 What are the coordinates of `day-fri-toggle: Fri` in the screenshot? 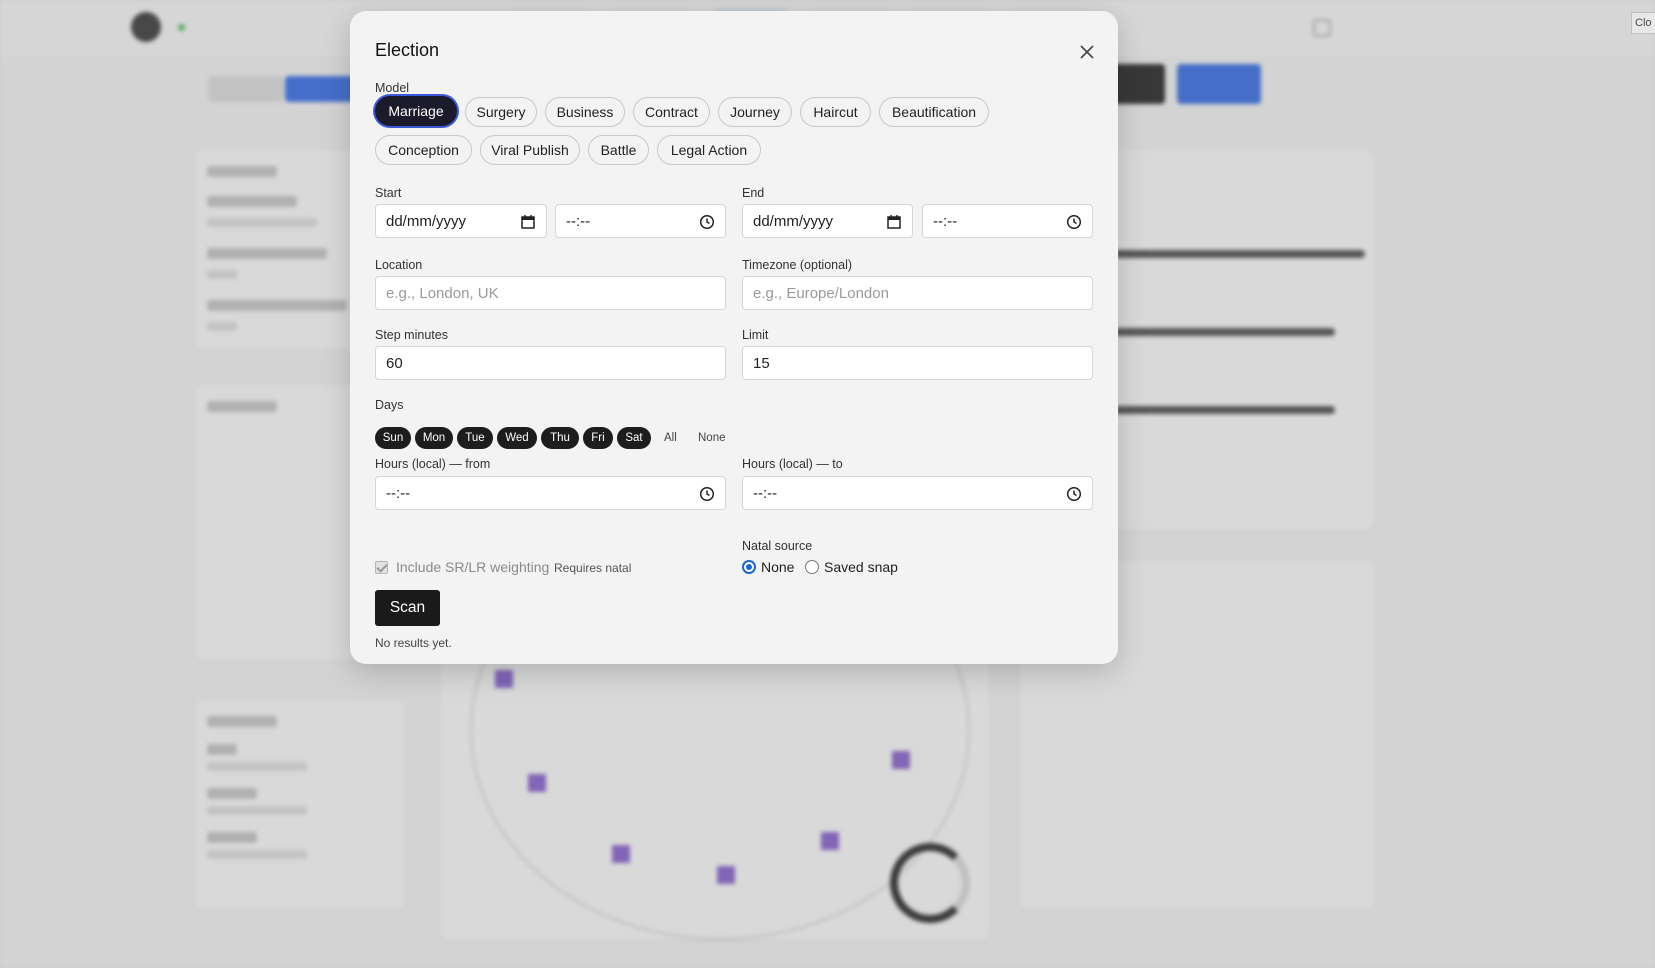 It's located at (598, 438).